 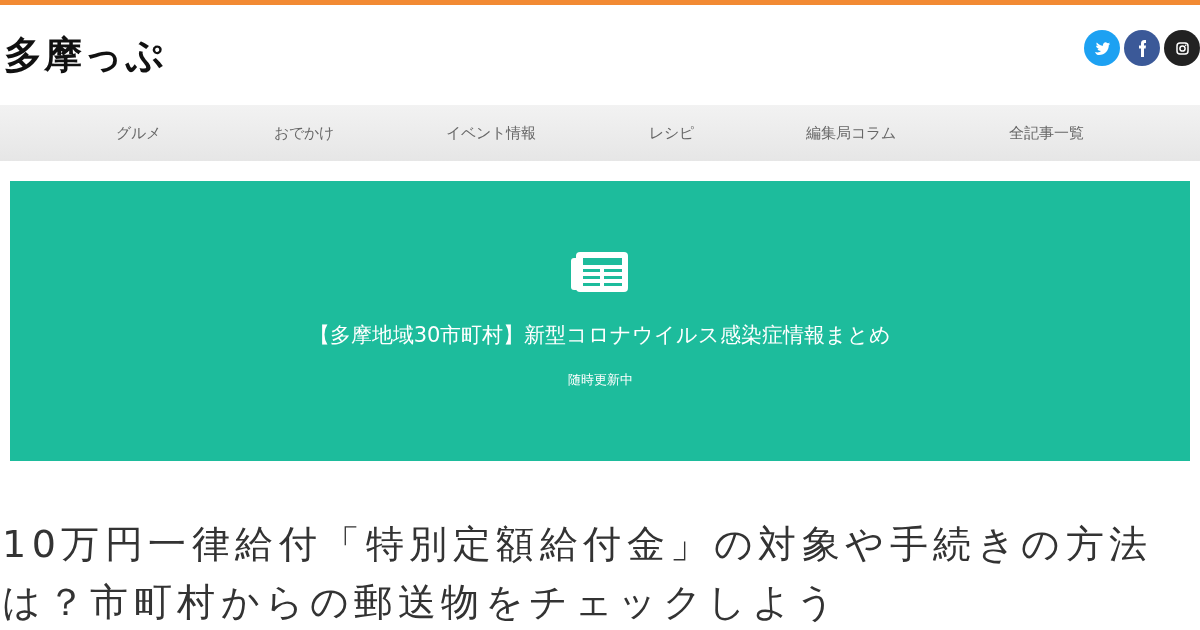 I want to click on nav-link: 編集局コラム, so click(x=851, y=133).